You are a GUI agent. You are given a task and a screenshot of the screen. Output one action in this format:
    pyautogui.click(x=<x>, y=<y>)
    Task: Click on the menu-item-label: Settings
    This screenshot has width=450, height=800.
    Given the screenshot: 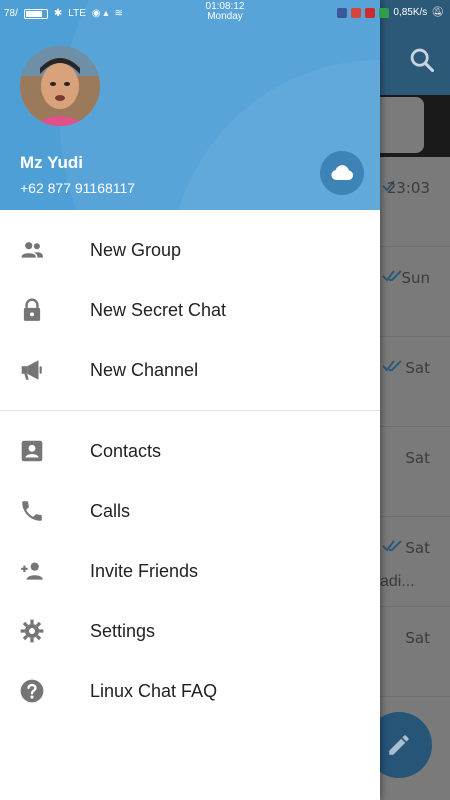 What is the action you would take?
    pyautogui.click(x=123, y=631)
    